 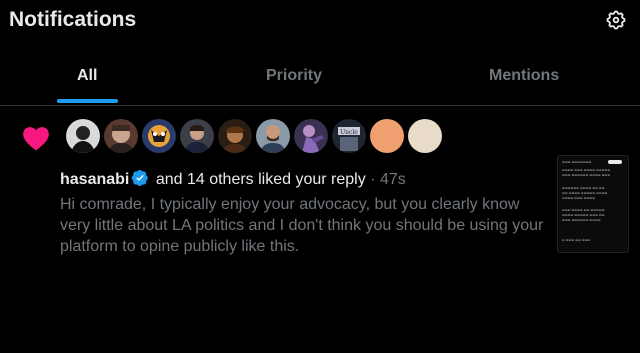 I want to click on username-link: hasanabi, so click(x=94, y=179).